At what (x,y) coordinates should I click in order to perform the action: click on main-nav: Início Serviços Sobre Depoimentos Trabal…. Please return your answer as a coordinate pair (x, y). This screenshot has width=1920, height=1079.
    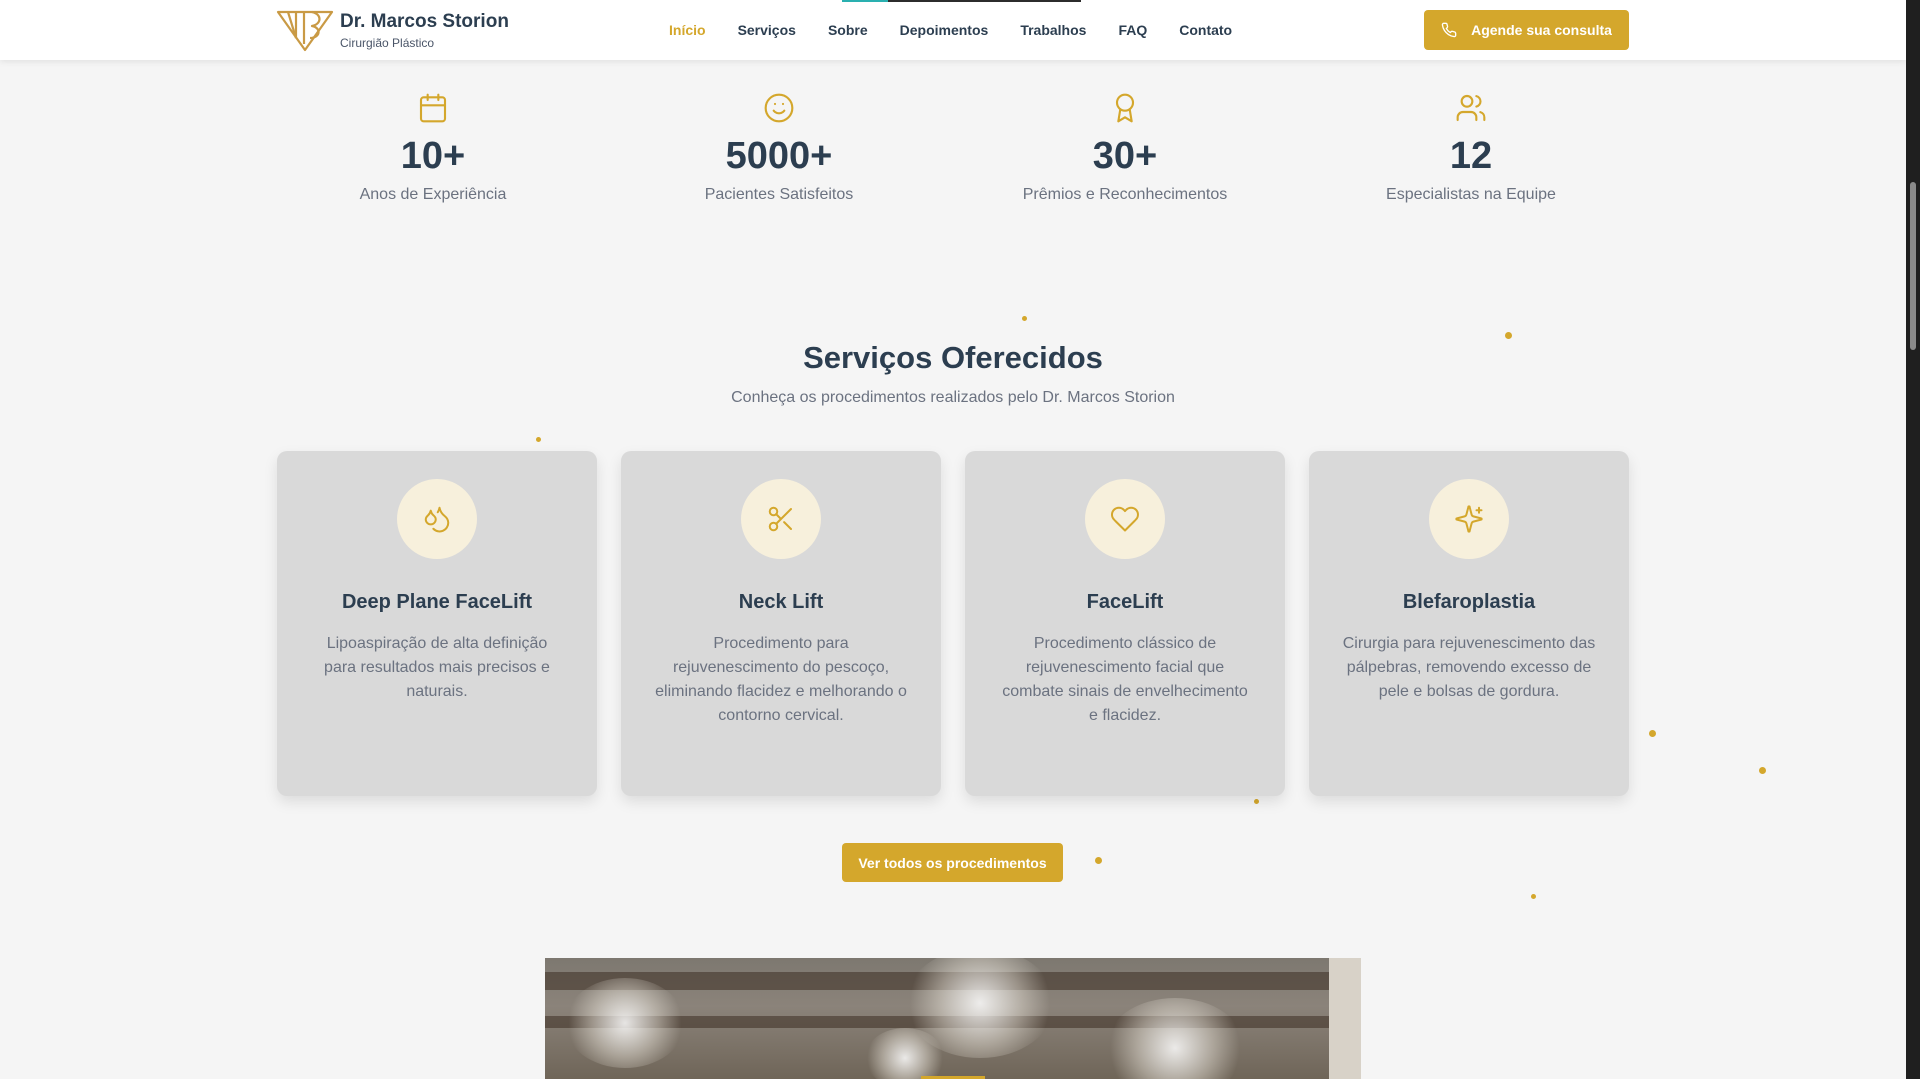
    Looking at the image, I should click on (950, 30).